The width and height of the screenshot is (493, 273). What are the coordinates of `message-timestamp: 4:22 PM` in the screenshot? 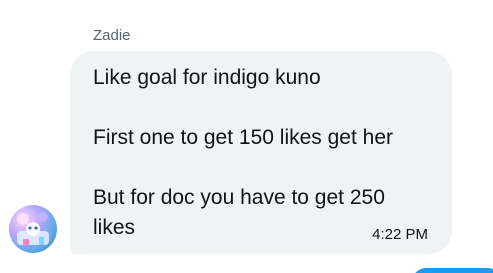 It's located at (400, 234).